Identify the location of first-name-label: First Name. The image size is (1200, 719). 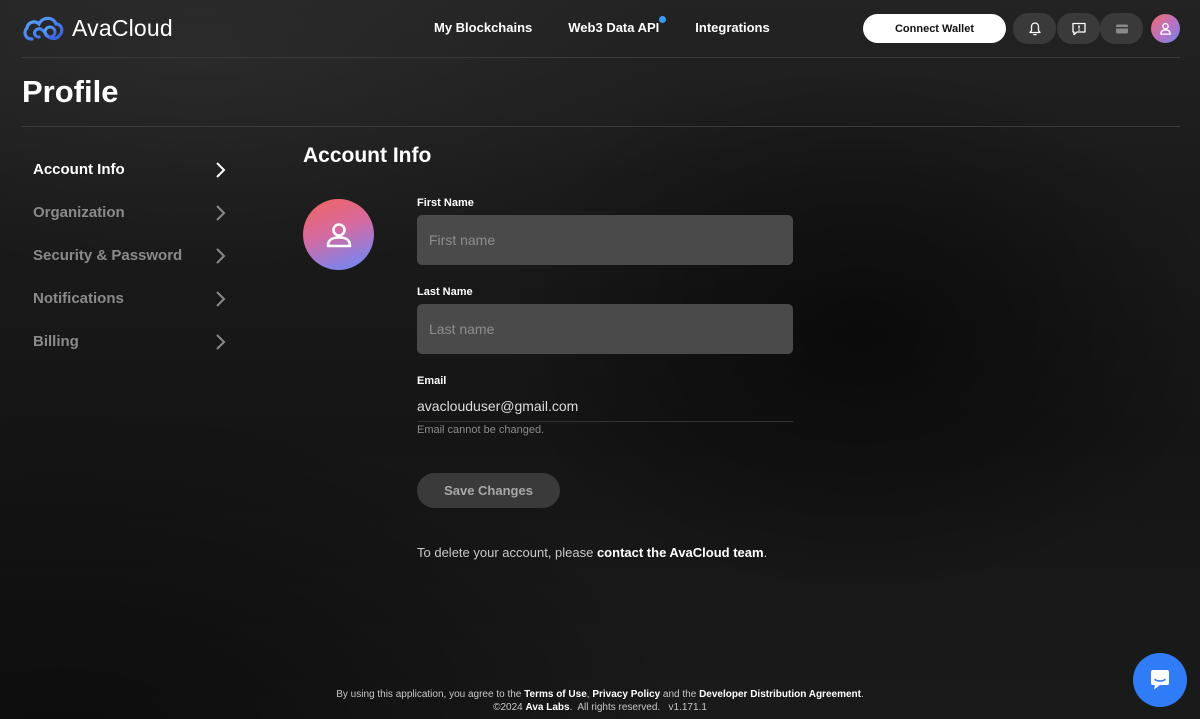
(445, 203).